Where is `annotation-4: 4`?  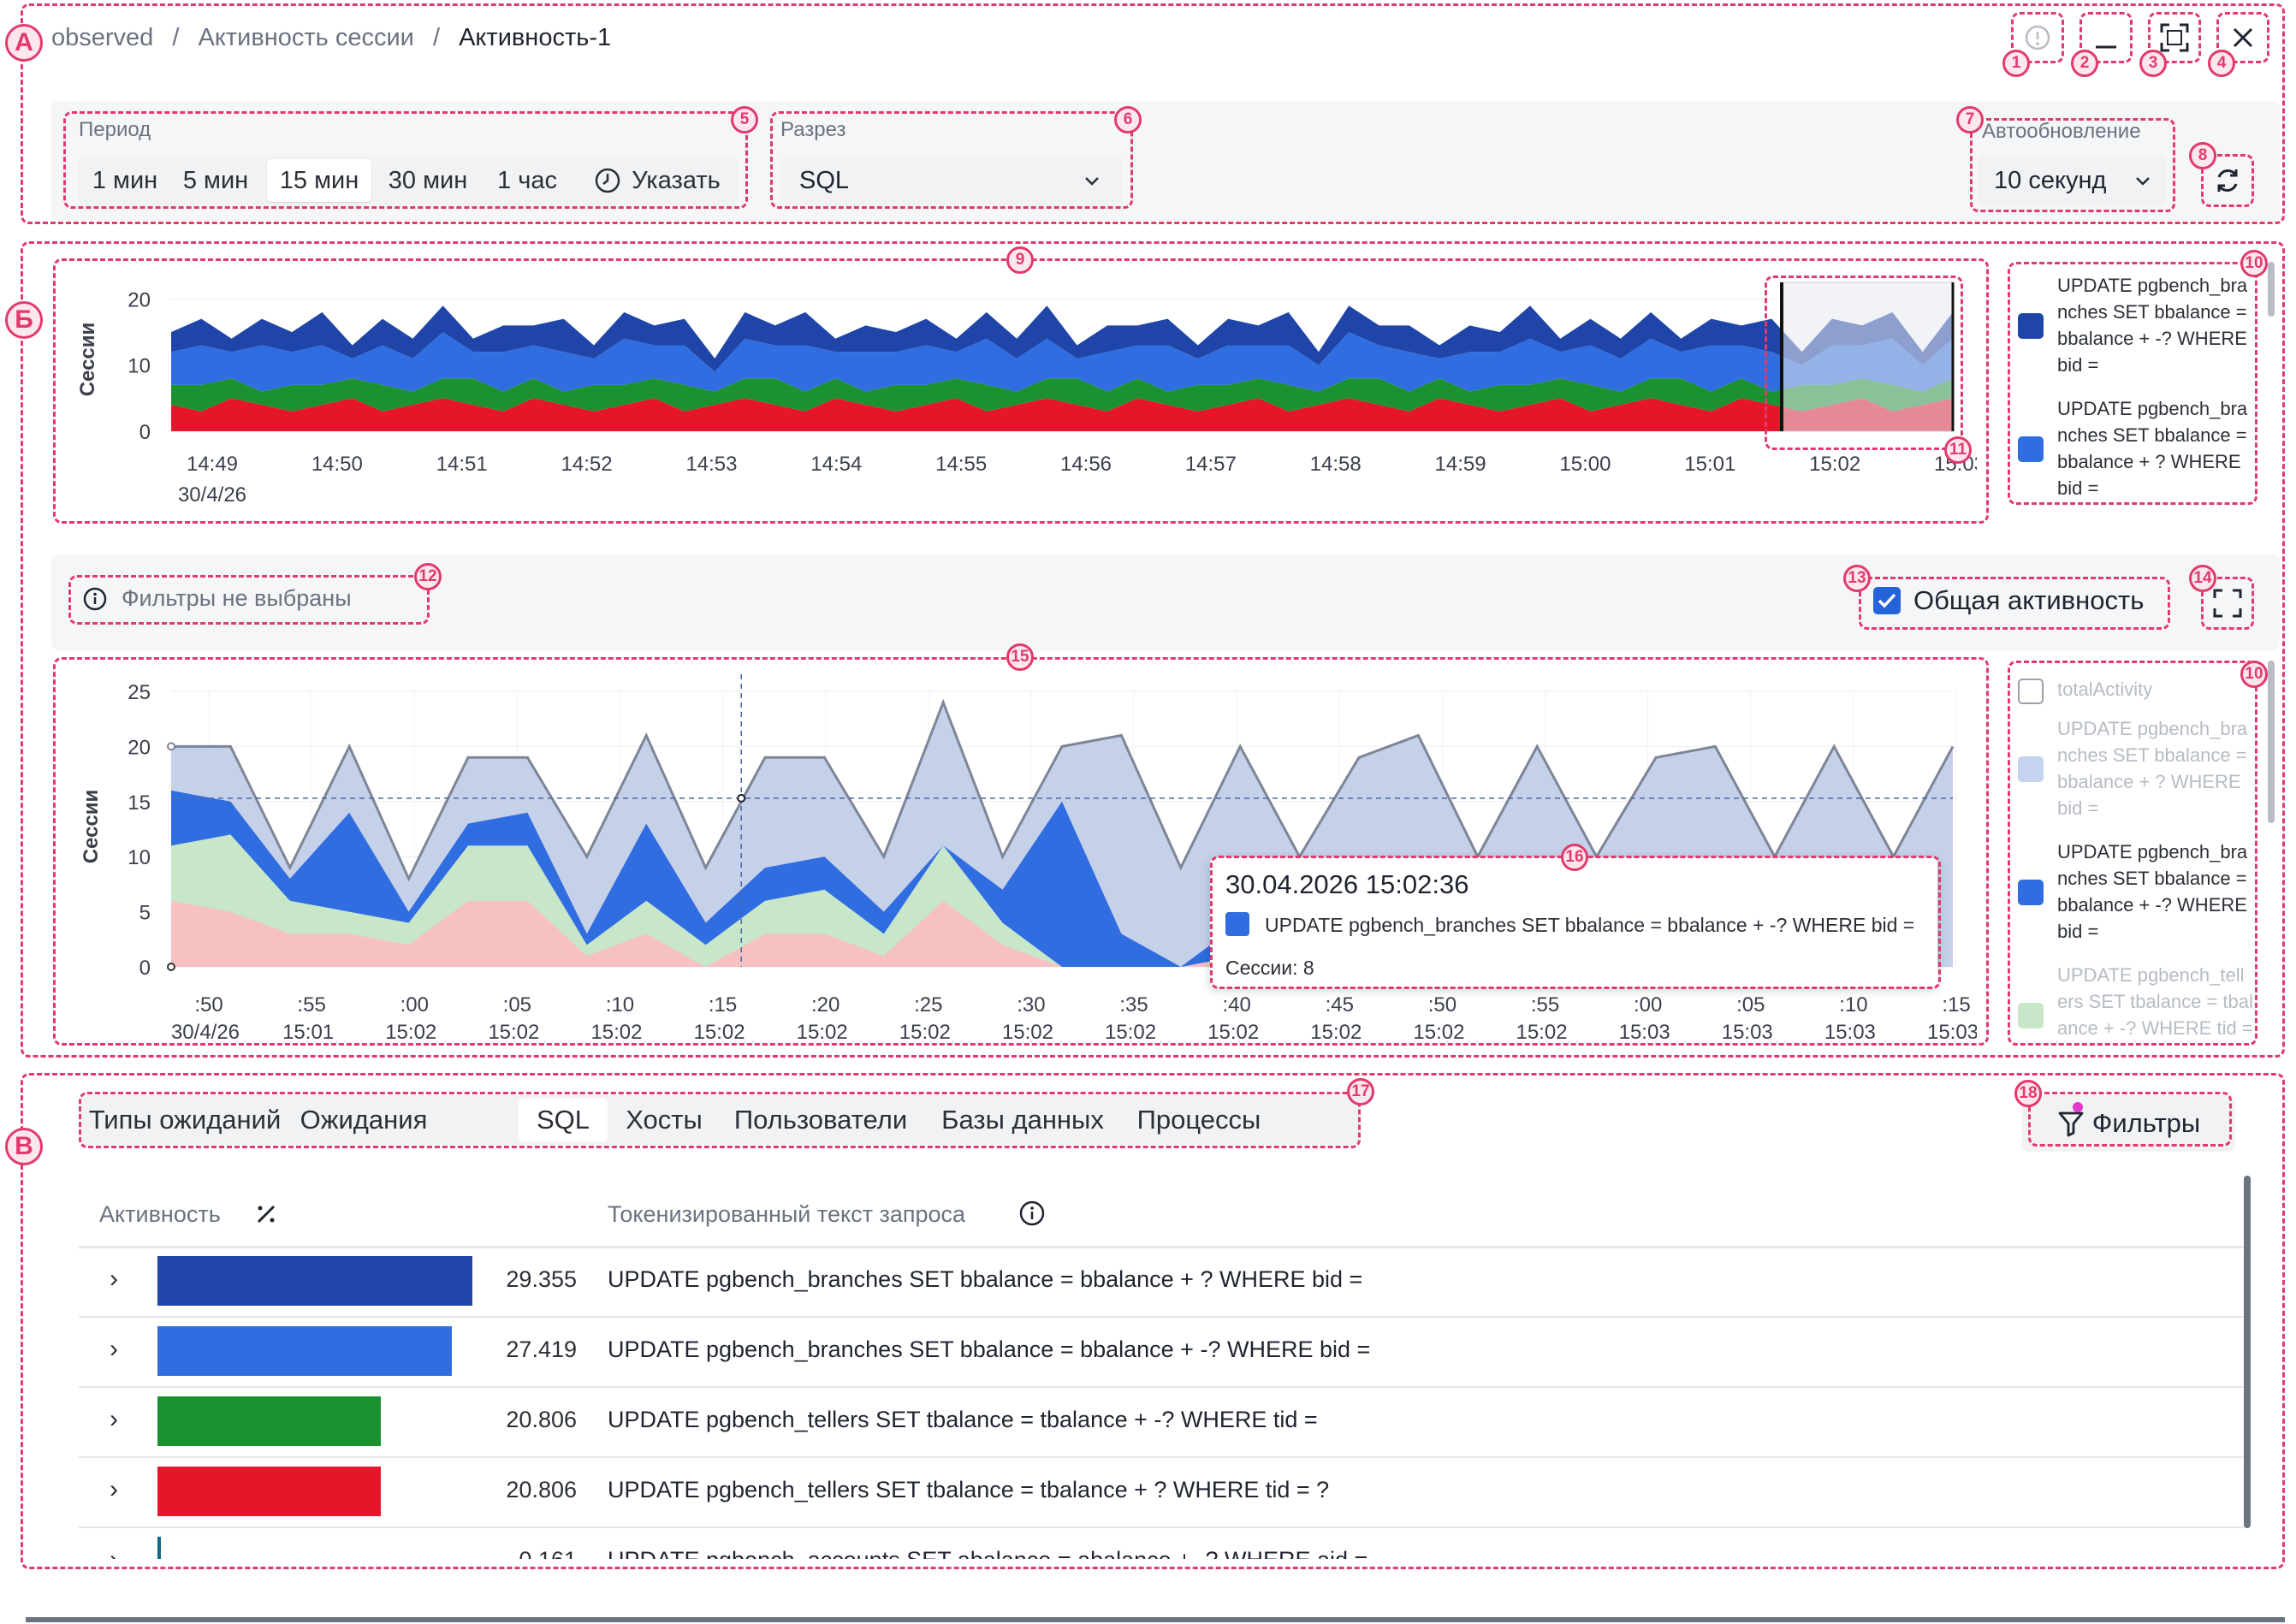 annotation-4: 4 is located at coordinates (2221, 63).